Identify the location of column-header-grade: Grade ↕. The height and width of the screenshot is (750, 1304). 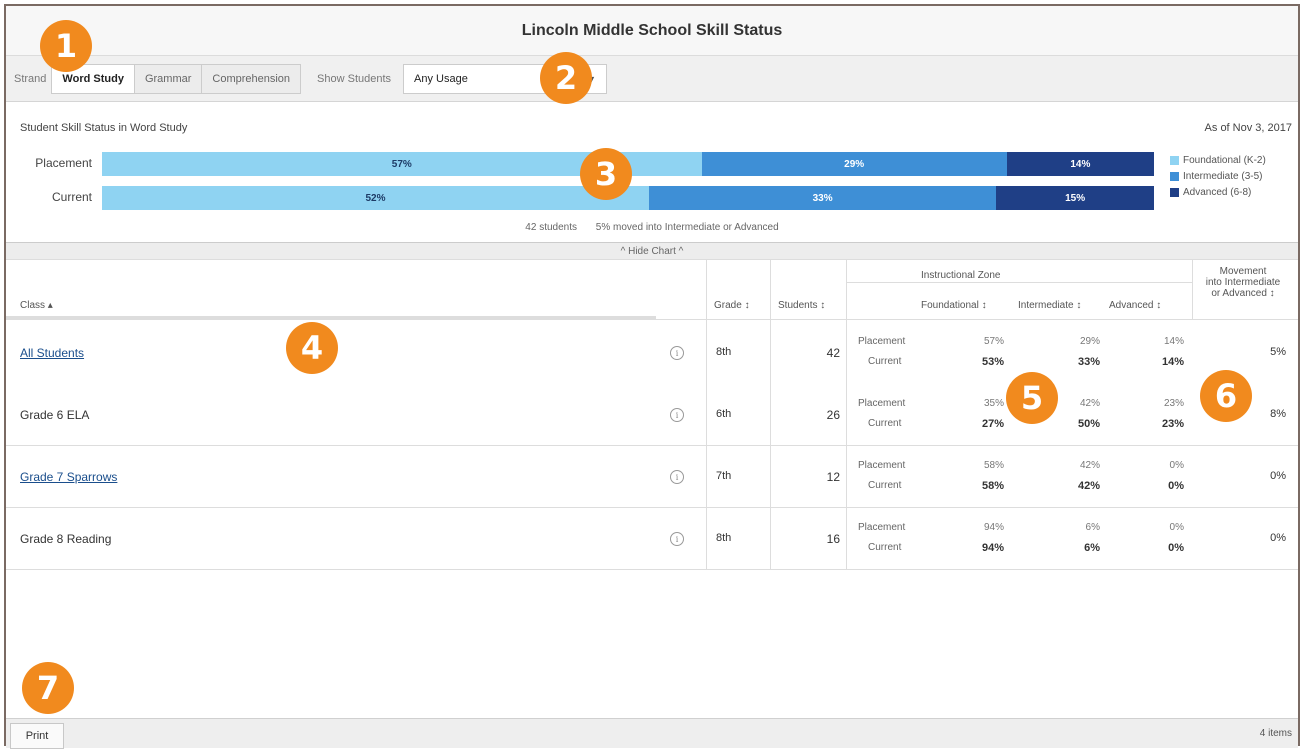
(732, 305).